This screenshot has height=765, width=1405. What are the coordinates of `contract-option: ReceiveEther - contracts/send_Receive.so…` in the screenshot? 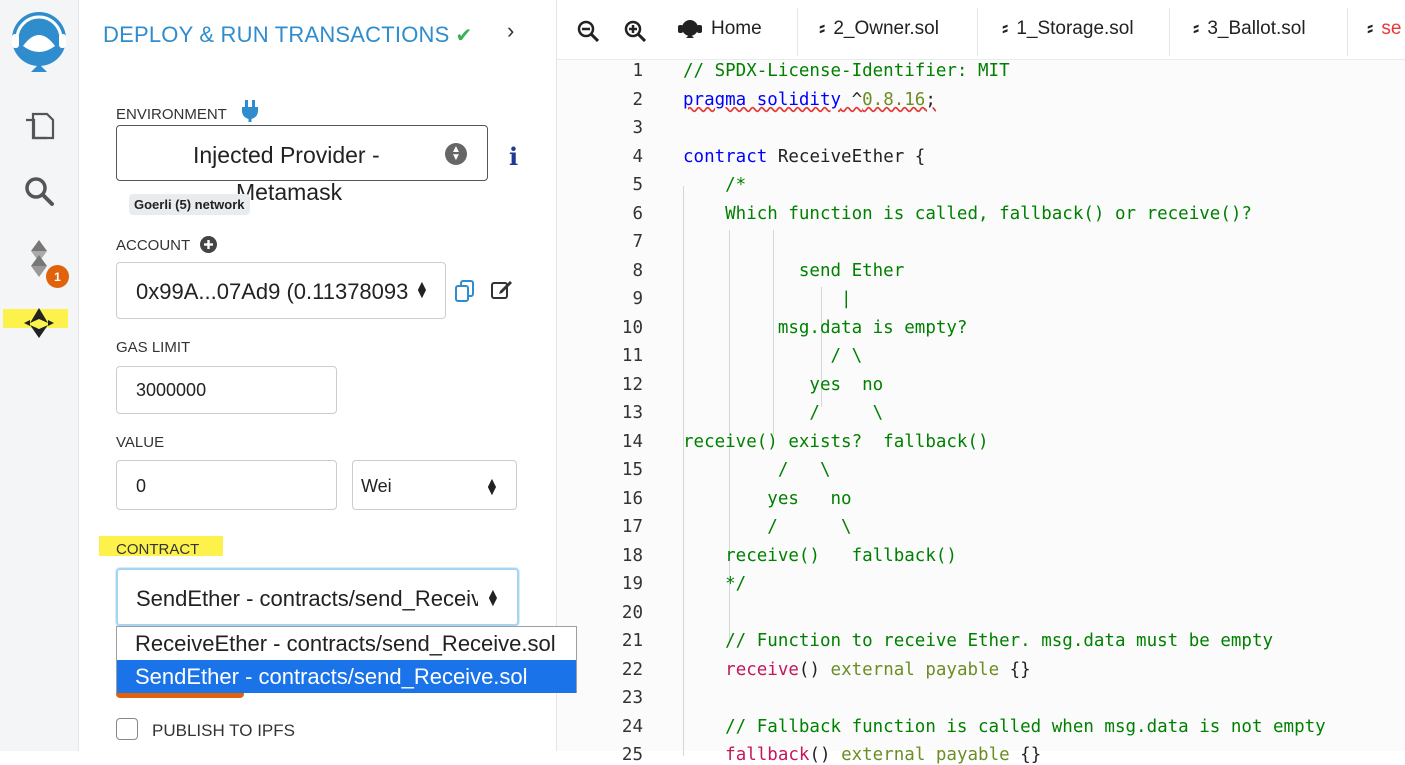 It's located at (346, 643).